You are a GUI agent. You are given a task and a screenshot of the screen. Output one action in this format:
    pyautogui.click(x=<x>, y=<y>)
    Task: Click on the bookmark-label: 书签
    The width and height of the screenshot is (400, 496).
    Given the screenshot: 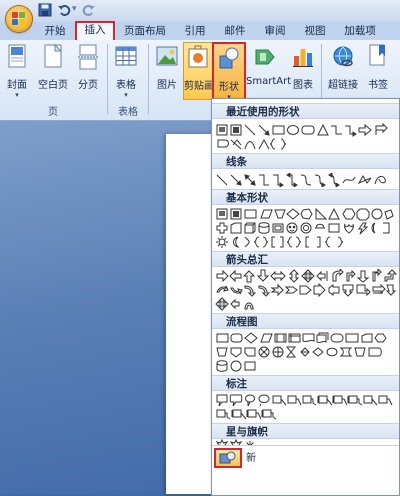 What is the action you would take?
    pyautogui.click(x=378, y=85)
    